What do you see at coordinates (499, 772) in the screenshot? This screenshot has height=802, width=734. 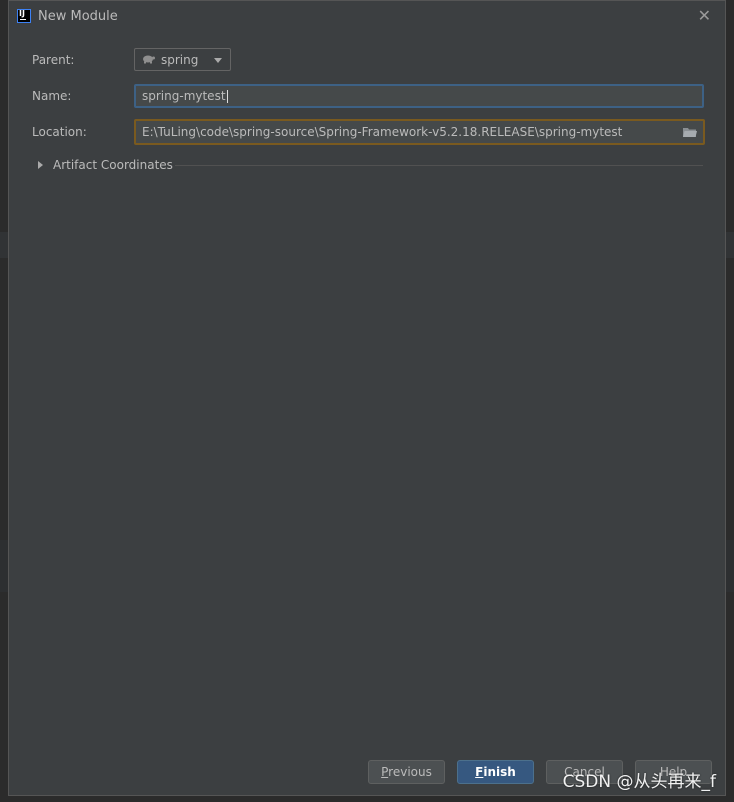 I see `finish-label-rest: inish` at bounding box center [499, 772].